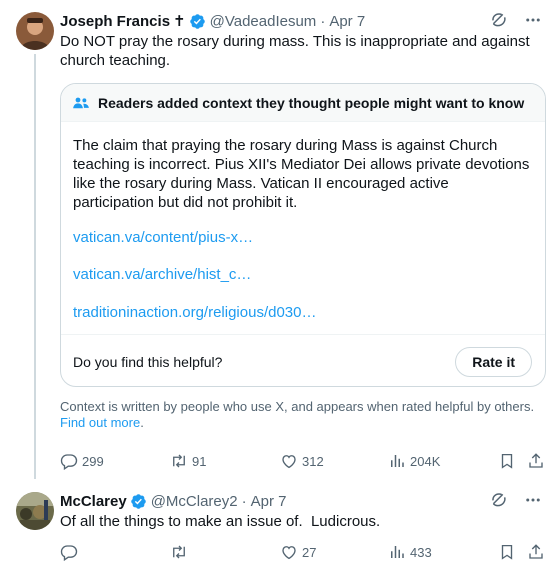 This screenshot has width=560, height=575. I want to click on display-name: Joseph Francis, so click(115, 21).